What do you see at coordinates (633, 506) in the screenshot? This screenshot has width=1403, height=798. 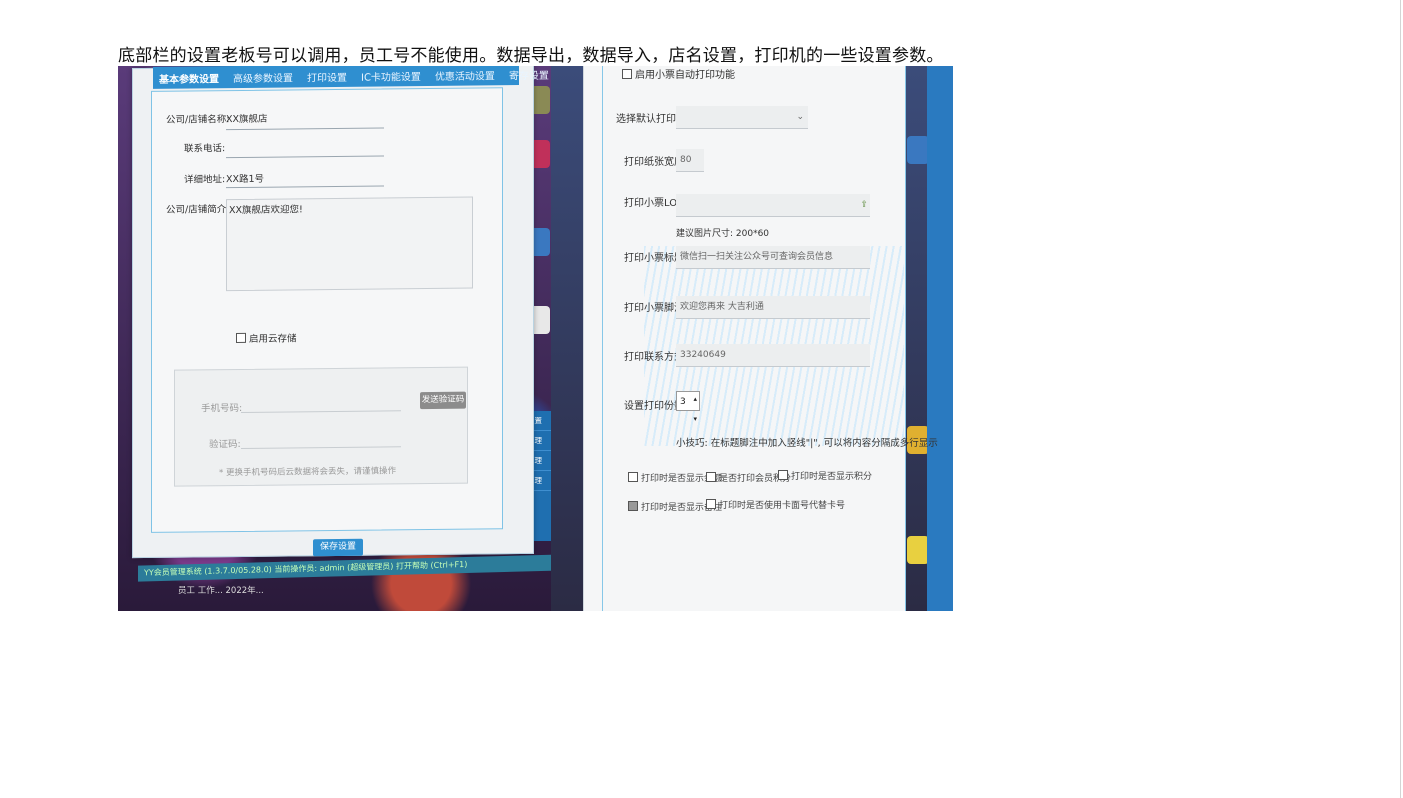 I see `checkbox-checked` at bounding box center [633, 506].